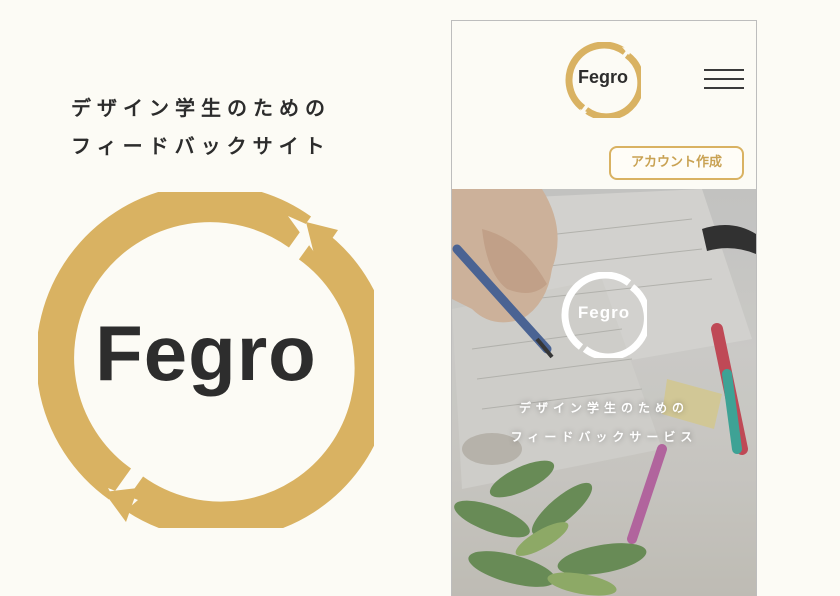 Image resolution: width=840 pixels, height=596 pixels. What do you see at coordinates (676, 163) in the screenshot?
I see `create-account-button: アカウント作成` at bounding box center [676, 163].